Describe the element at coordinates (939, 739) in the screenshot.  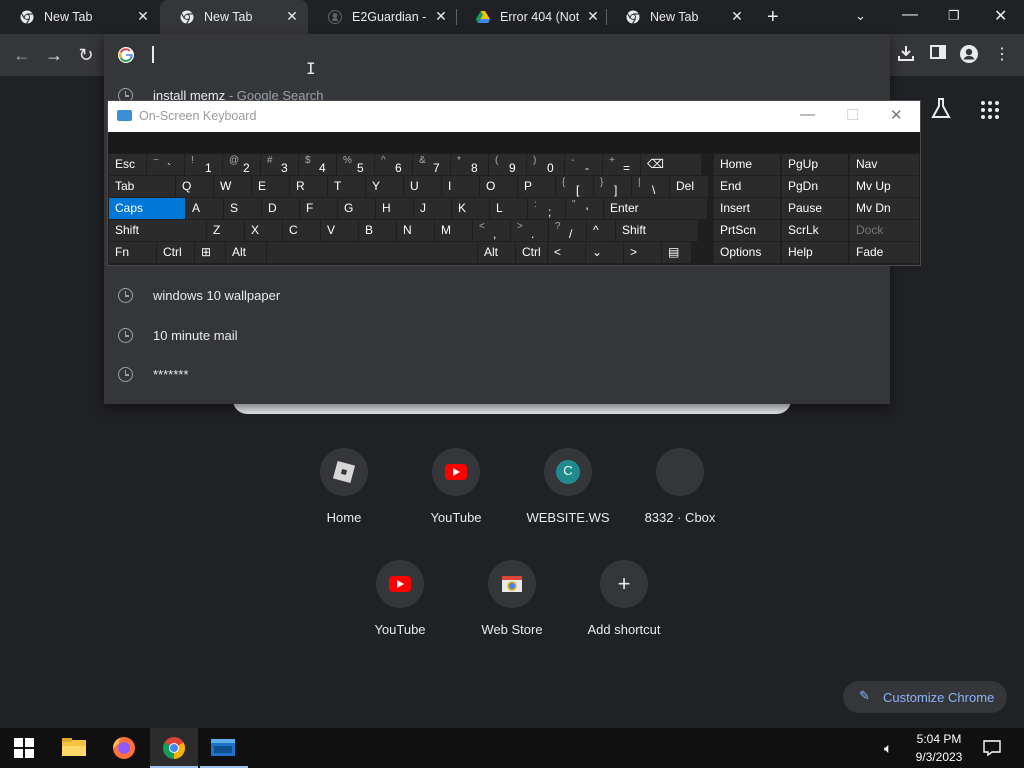
I see `clock-time: 5:04 PM` at that location.